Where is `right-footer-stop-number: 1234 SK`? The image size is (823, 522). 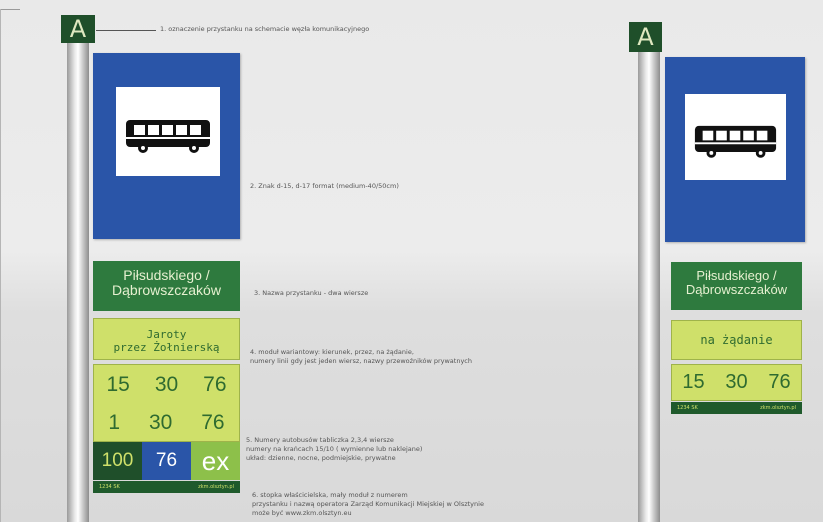 right-footer-stop-number: 1234 SK is located at coordinates (687, 408).